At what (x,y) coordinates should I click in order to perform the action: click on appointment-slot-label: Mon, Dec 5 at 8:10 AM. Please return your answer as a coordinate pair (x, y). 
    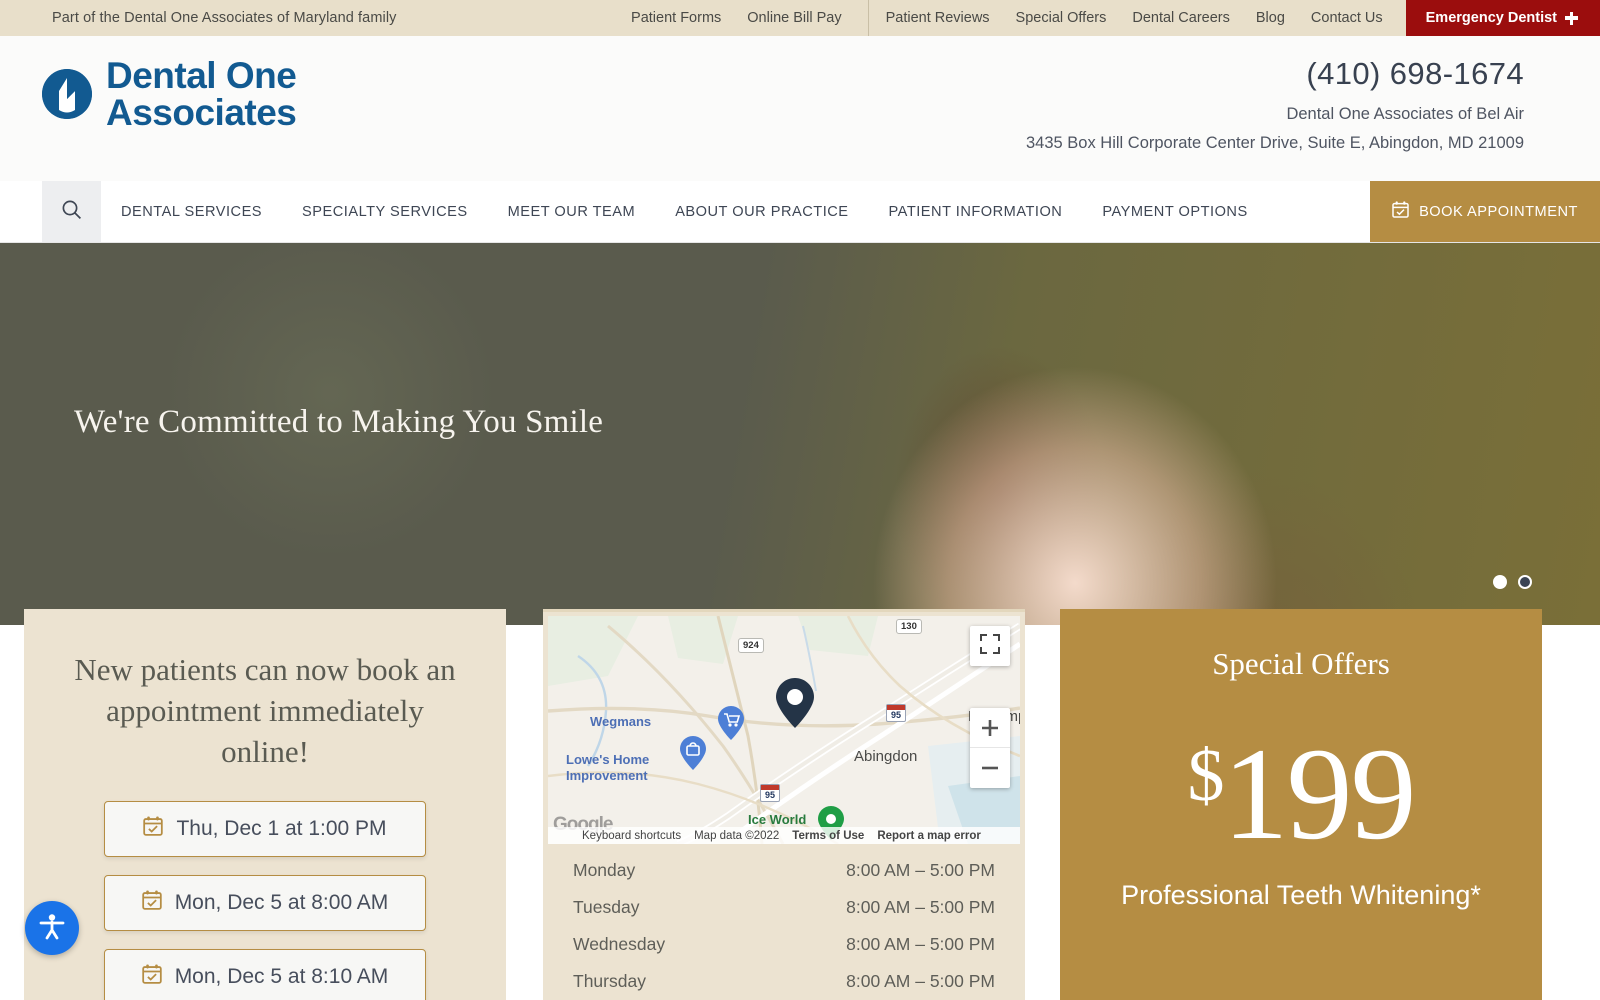
    Looking at the image, I should click on (281, 976).